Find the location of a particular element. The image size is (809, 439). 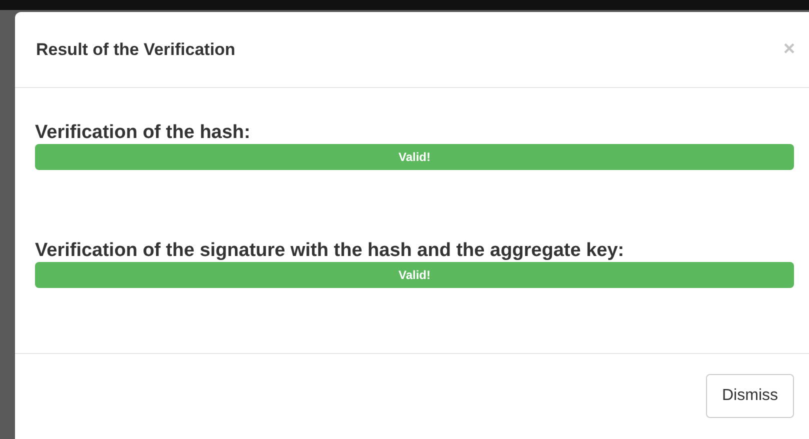

check-label: Verification of the signature with the hash and the aggregate key: is located at coordinates (330, 251).